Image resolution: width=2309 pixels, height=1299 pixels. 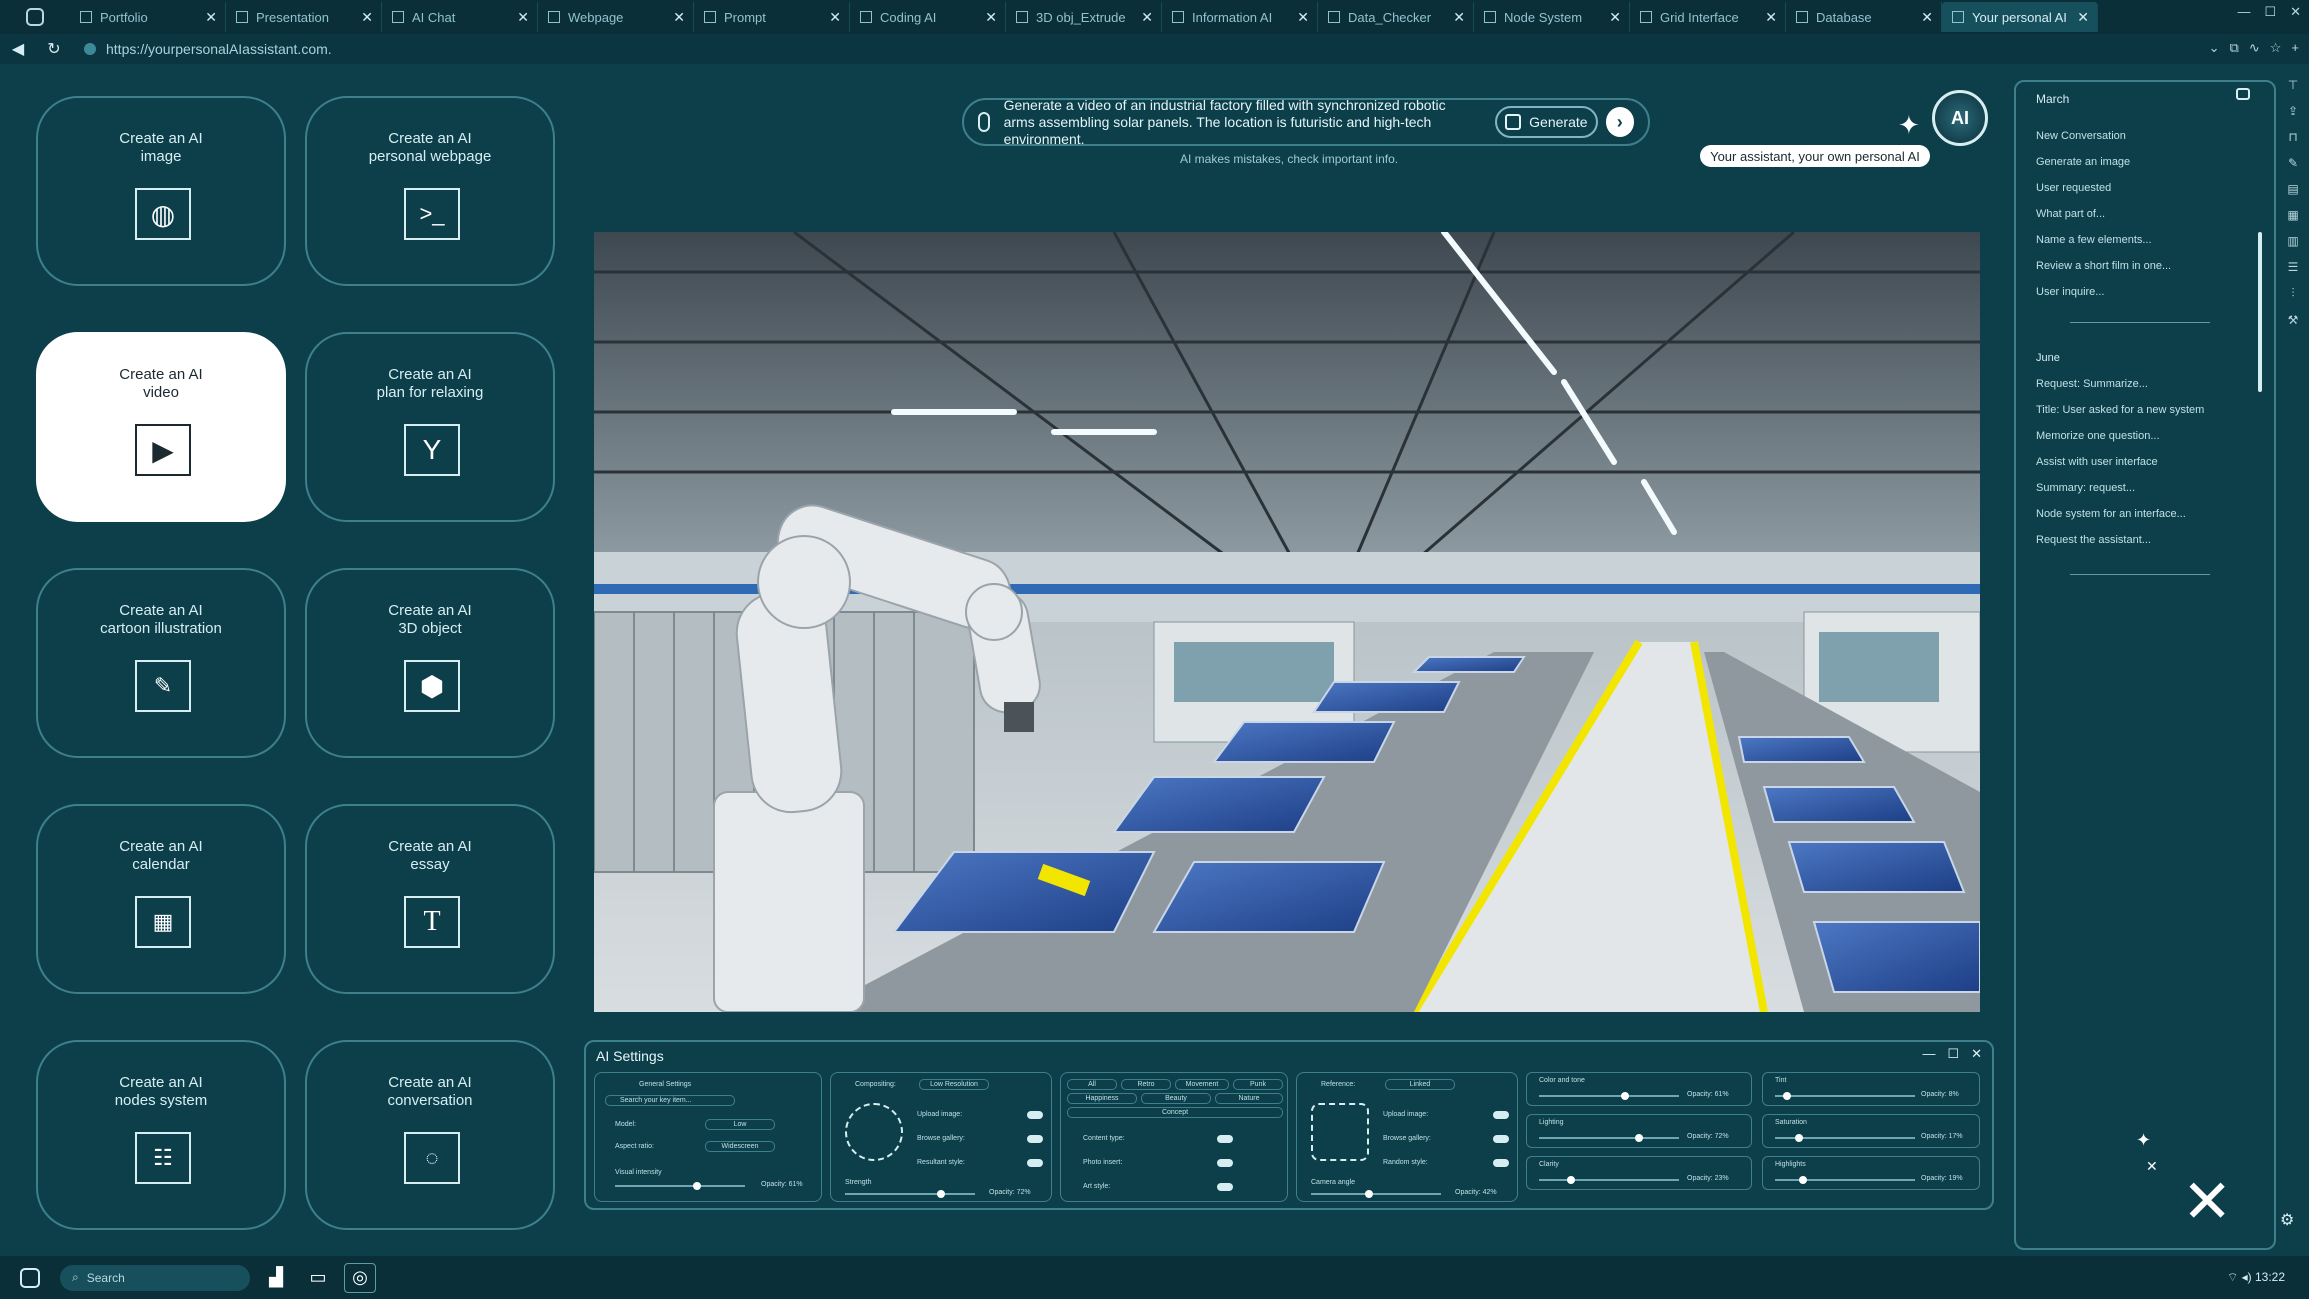 What do you see at coordinates (2020, 17) in the screenshot?
I see `tab-your-personal-ai: Your personal AI ✕` at bounding box center [2020, 17].